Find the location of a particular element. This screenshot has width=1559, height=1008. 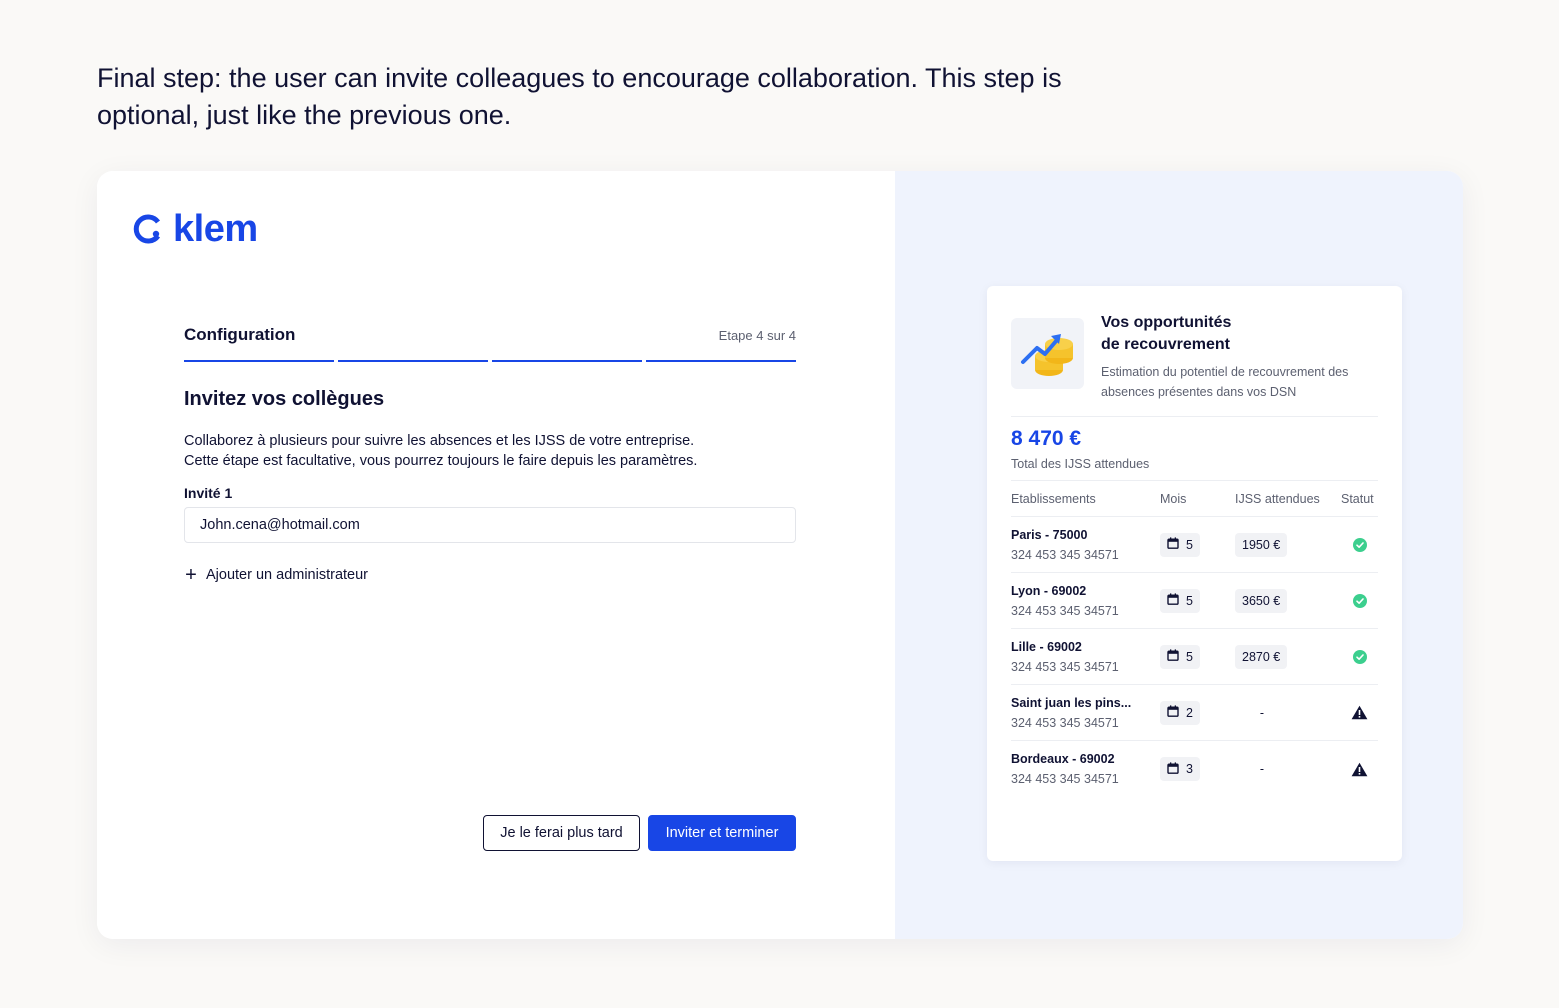

panel-divider is located at coordinates (1194, 416).